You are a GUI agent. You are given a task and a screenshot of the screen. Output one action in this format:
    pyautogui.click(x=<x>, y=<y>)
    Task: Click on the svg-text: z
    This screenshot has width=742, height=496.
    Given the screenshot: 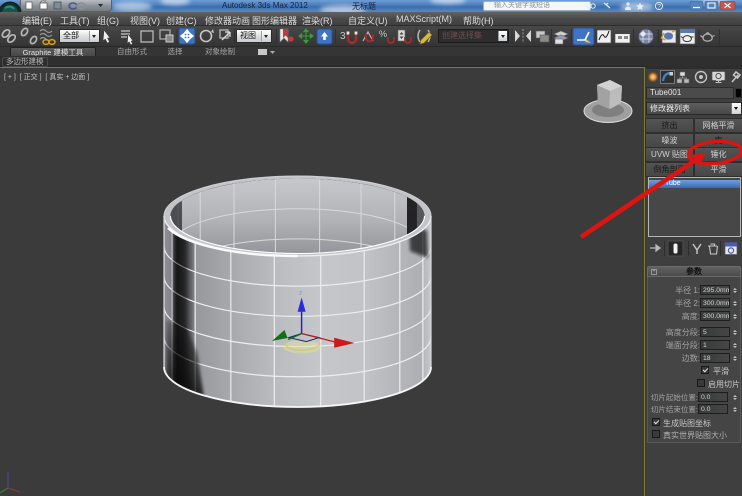 What is the action you would take?
    pyautogui.click(x=300, y=293)
    